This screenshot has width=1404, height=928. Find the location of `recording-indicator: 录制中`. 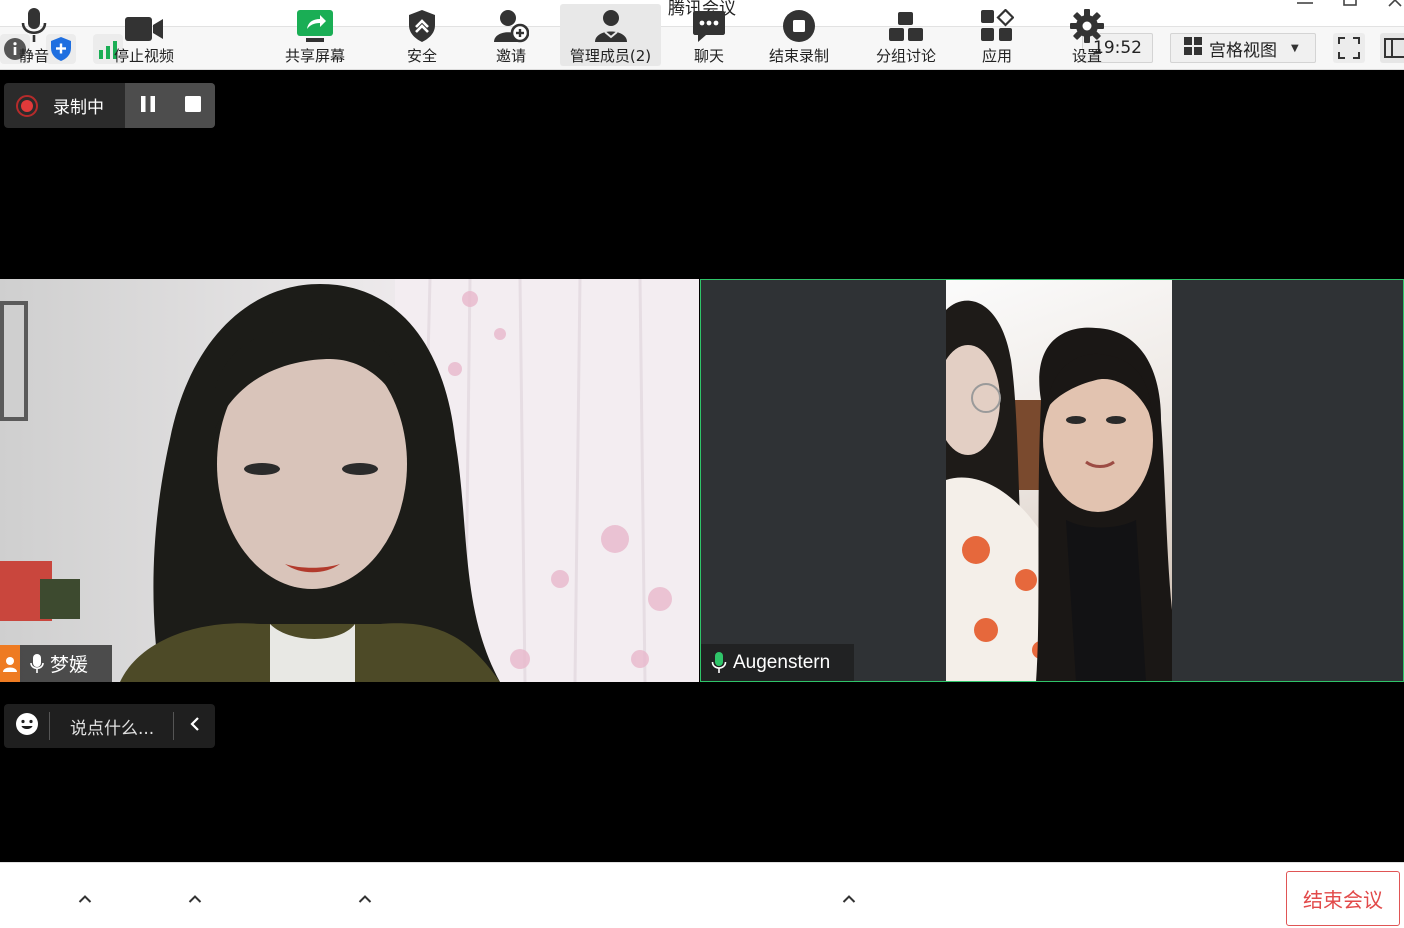

recording-indicator: 录制中 is located at coordinates (109, 105).